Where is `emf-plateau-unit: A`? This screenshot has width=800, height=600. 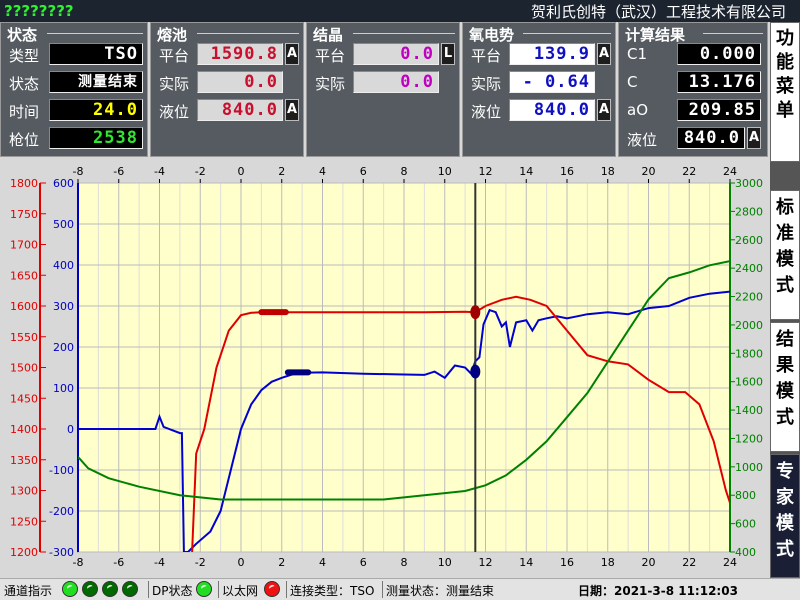 emf-plateau-unit: A is located at coordinates (604, 54).